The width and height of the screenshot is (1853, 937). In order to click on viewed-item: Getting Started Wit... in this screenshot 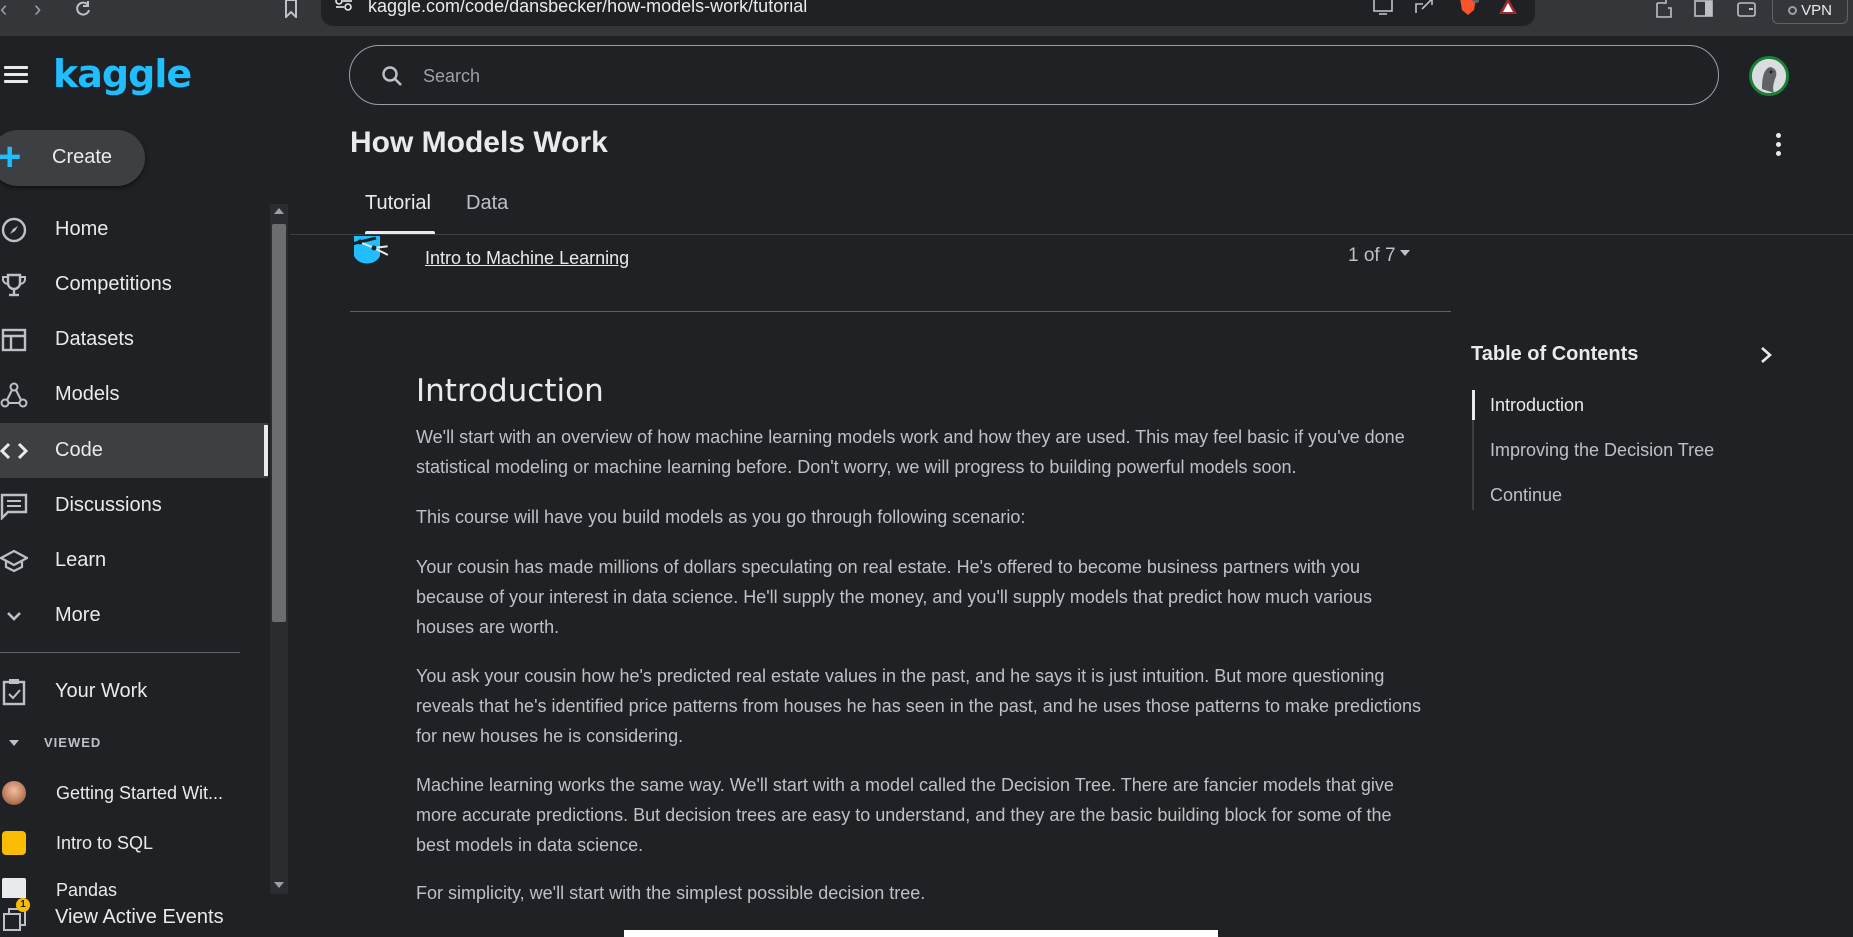, I will do `click(120, 793)`.